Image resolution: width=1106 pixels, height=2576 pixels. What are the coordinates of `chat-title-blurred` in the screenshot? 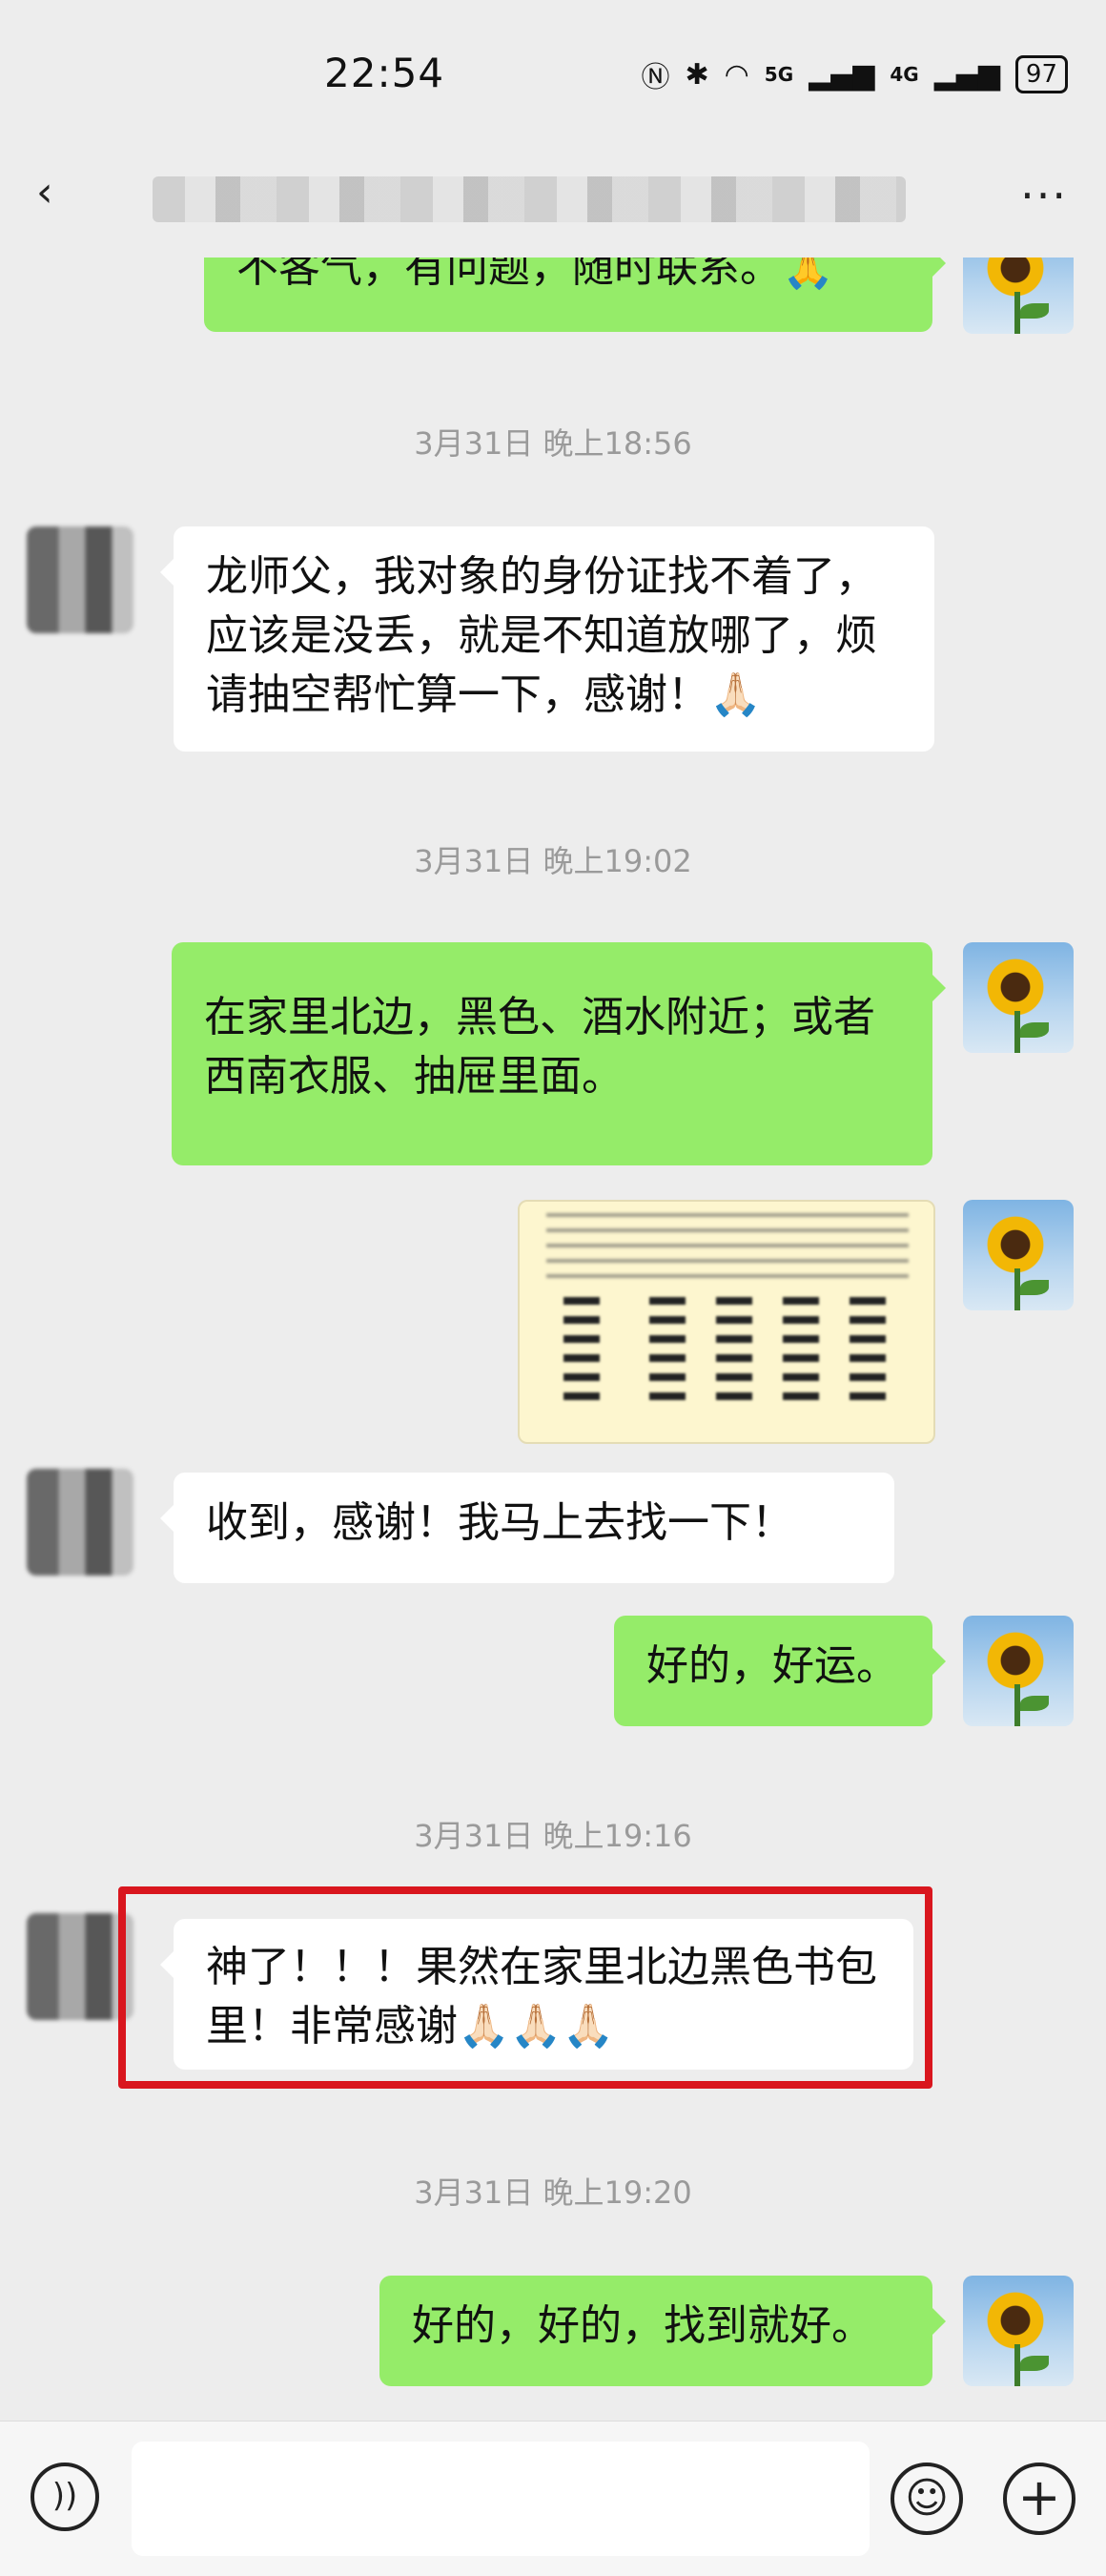 It's located at (529, 199).